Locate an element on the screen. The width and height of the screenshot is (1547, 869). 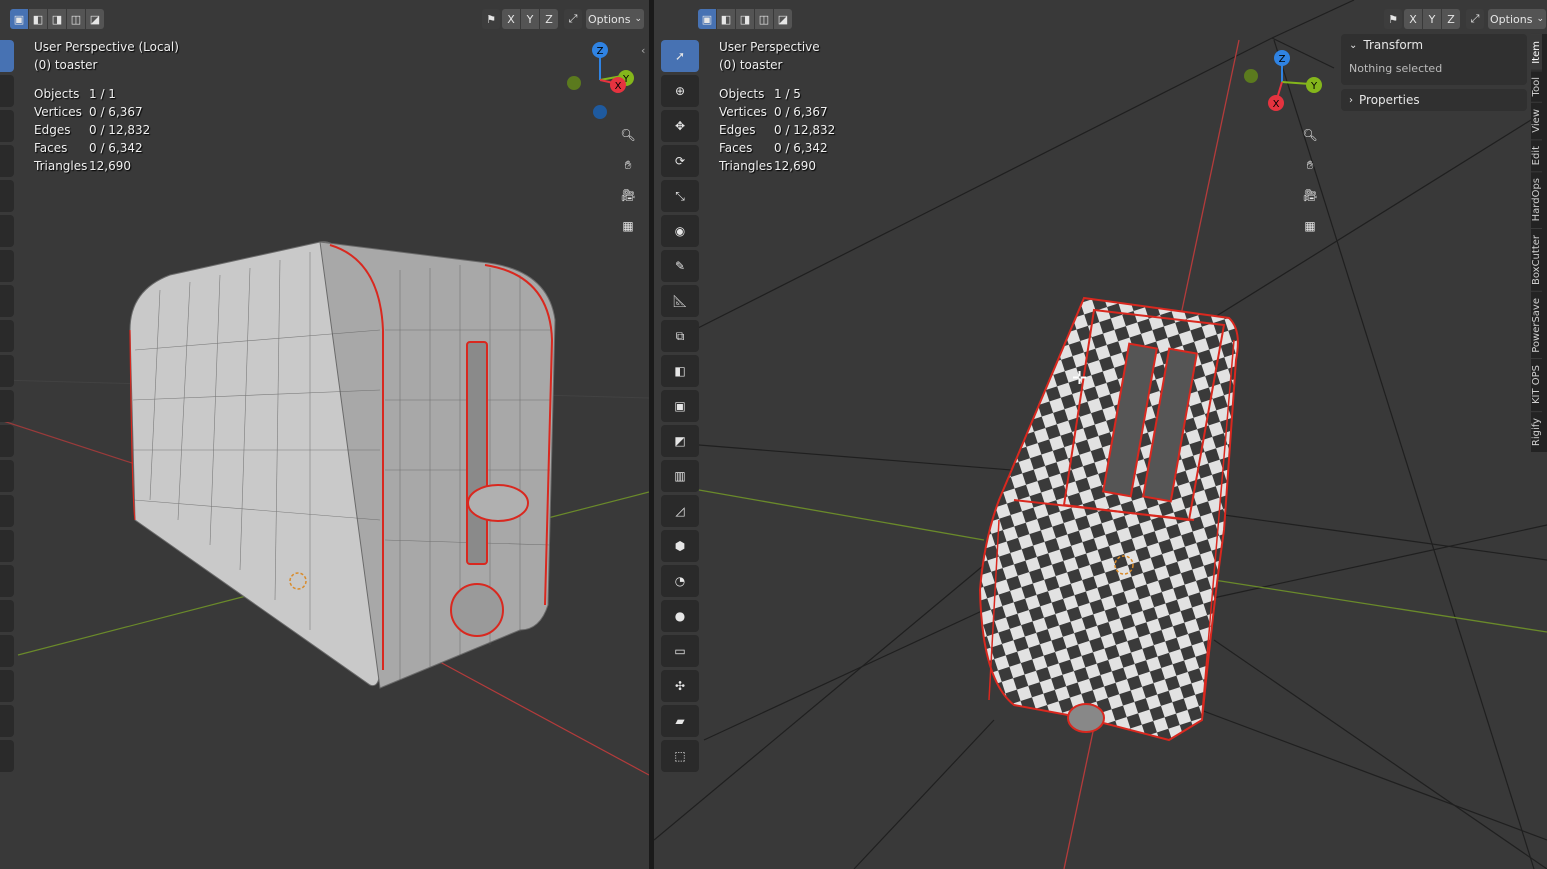
tab-rigify: Rigify is located at coordinates (1536, 431).